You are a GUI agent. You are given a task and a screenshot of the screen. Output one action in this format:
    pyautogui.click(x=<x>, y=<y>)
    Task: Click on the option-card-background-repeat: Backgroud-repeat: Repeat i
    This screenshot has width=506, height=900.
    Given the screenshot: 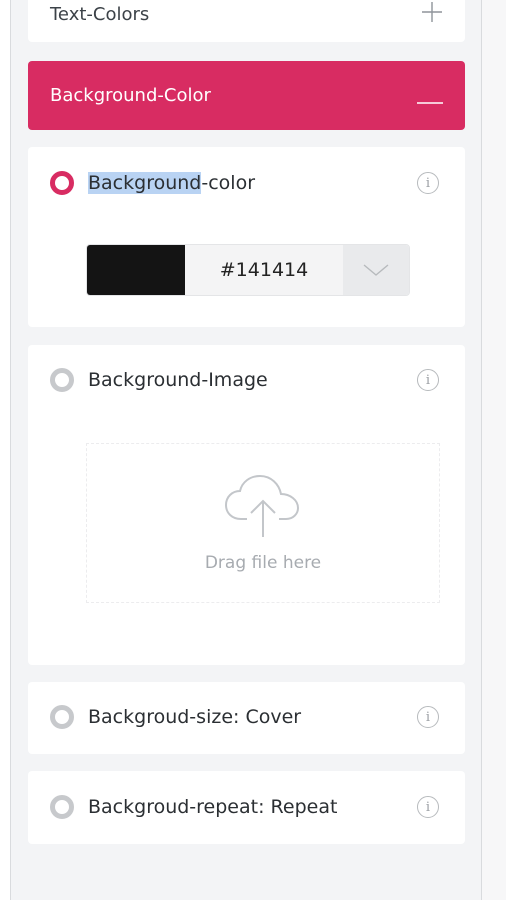 What is the action you would take?
    pyautogui.click(x=246, y=807)
    